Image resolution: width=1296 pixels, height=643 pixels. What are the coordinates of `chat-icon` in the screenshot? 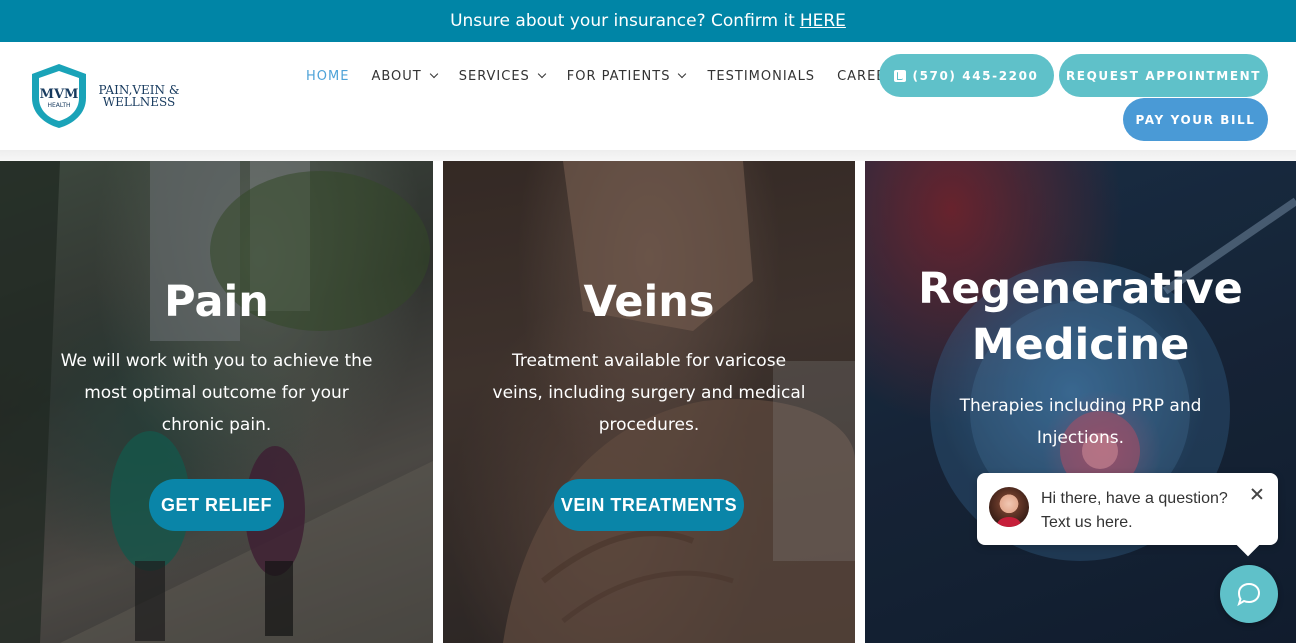 It's located at (1249, 594).